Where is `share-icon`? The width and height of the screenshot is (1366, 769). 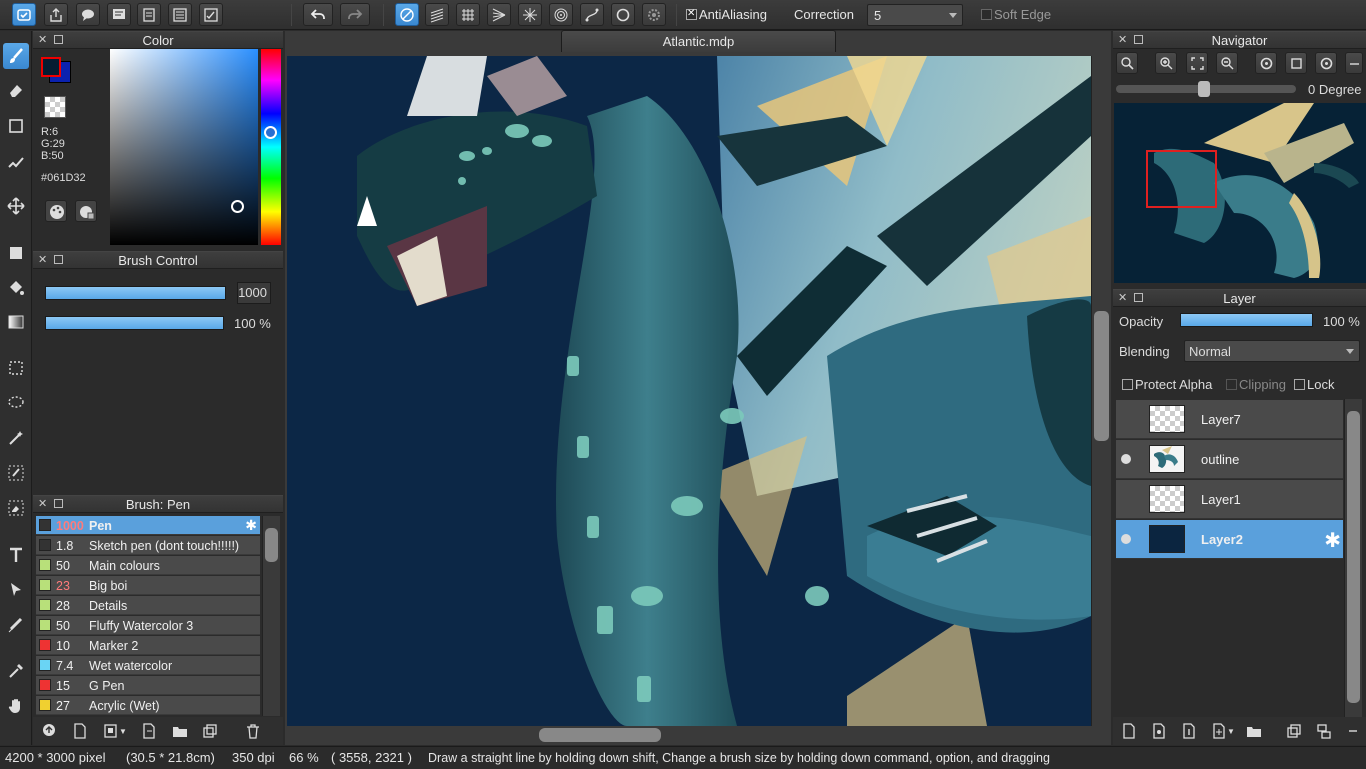 share-icon is located at coordinates (56, 14).